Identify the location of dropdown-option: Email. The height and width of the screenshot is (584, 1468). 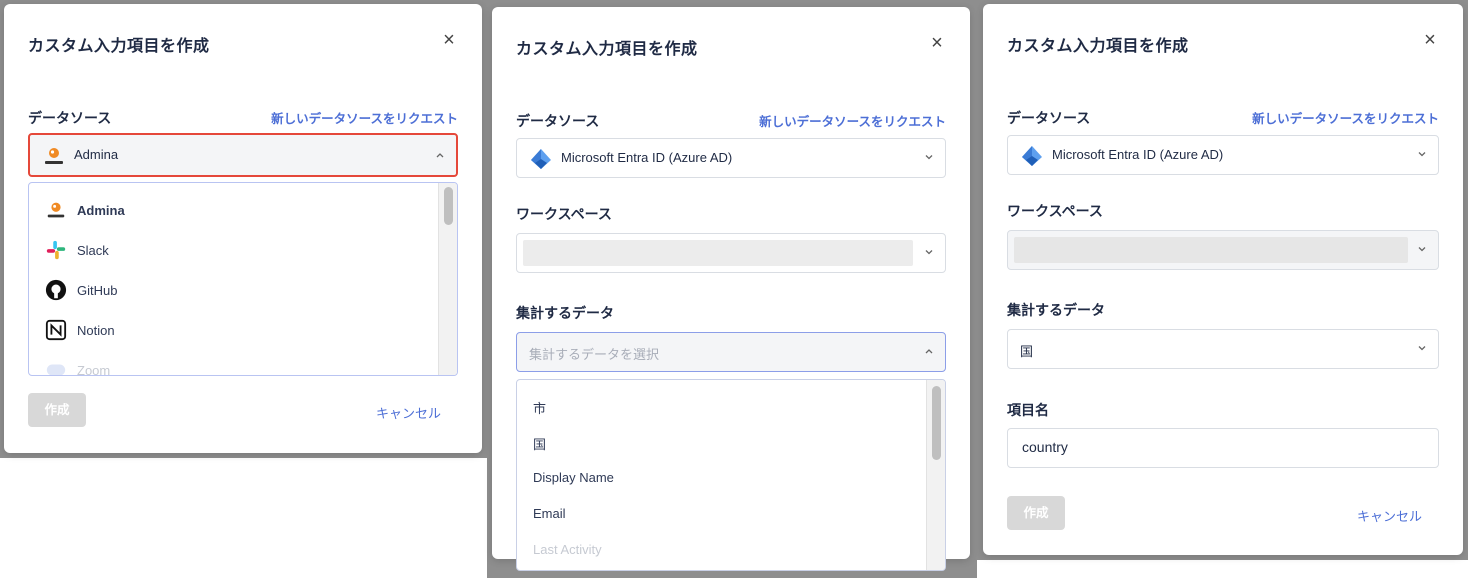
(549, 513).